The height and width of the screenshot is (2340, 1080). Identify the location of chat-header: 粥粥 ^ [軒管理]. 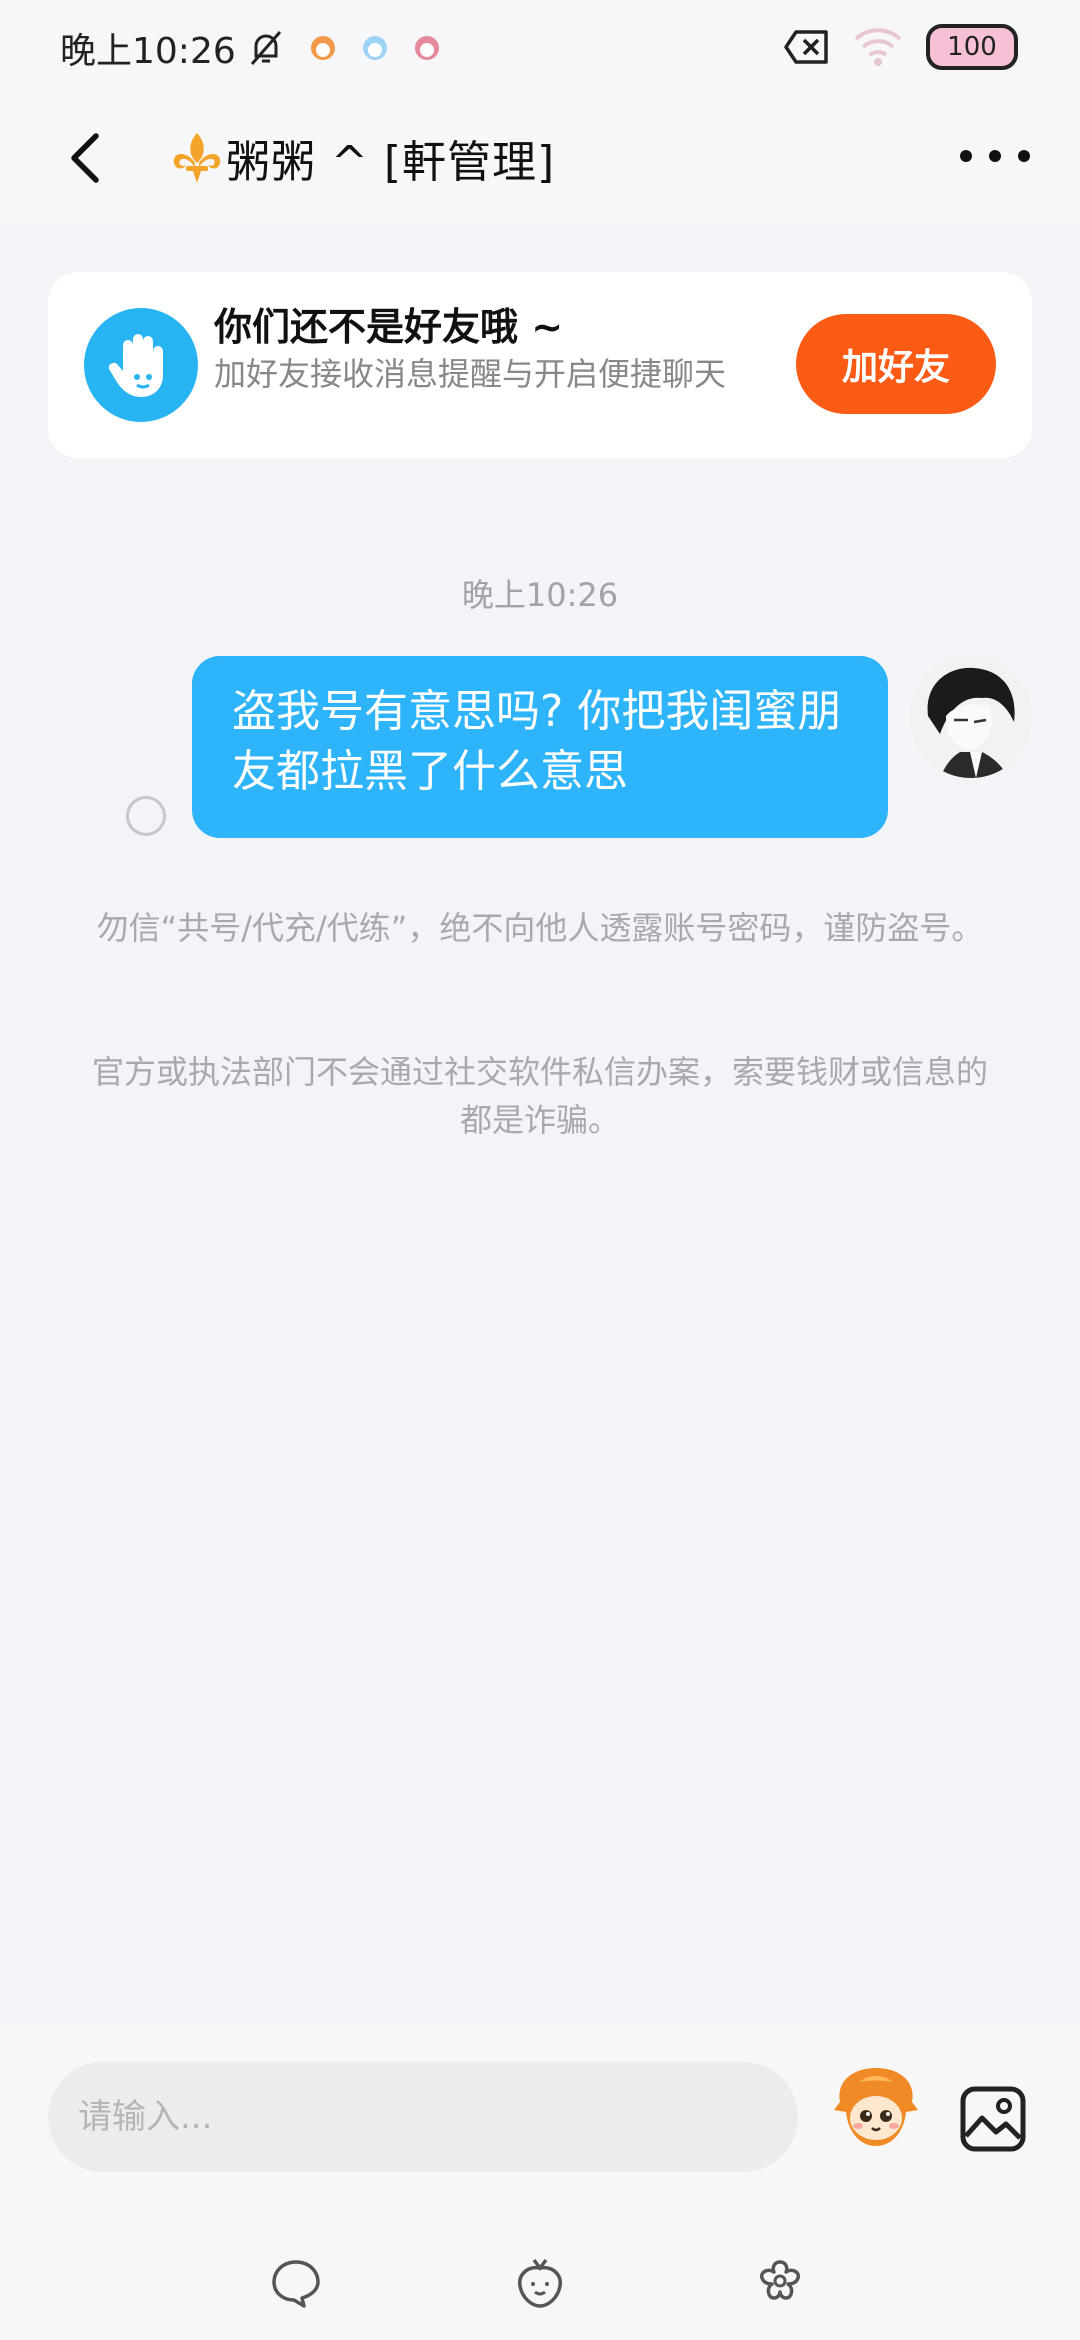
(540, 161).